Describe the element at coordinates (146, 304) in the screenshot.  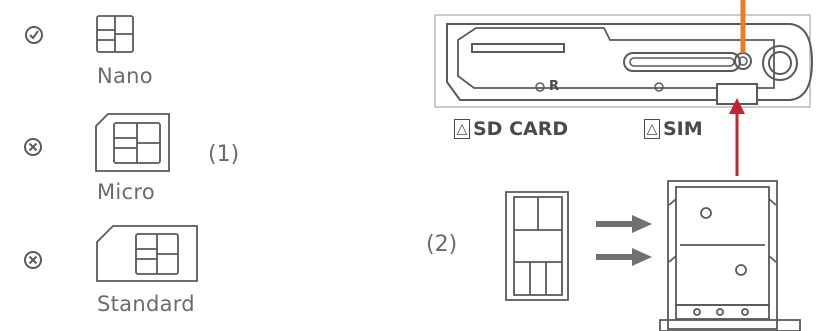
I see `sim-type-label-standard: Standard` at that location.